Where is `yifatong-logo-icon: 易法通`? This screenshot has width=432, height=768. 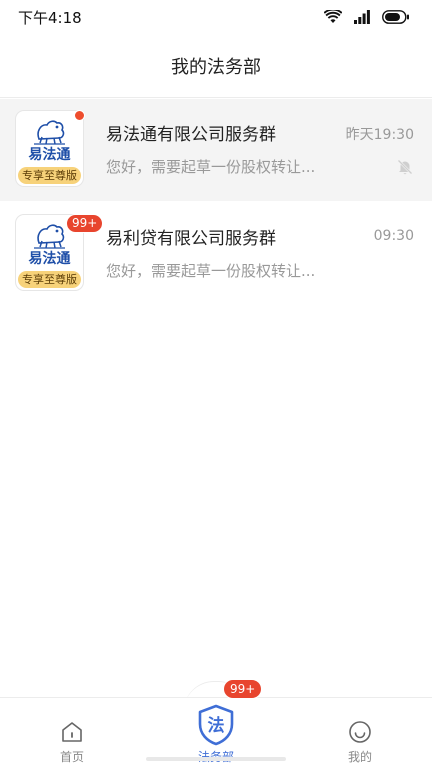 yifatong-logo-icon: 易法通 is located at coordinates (50, 141).